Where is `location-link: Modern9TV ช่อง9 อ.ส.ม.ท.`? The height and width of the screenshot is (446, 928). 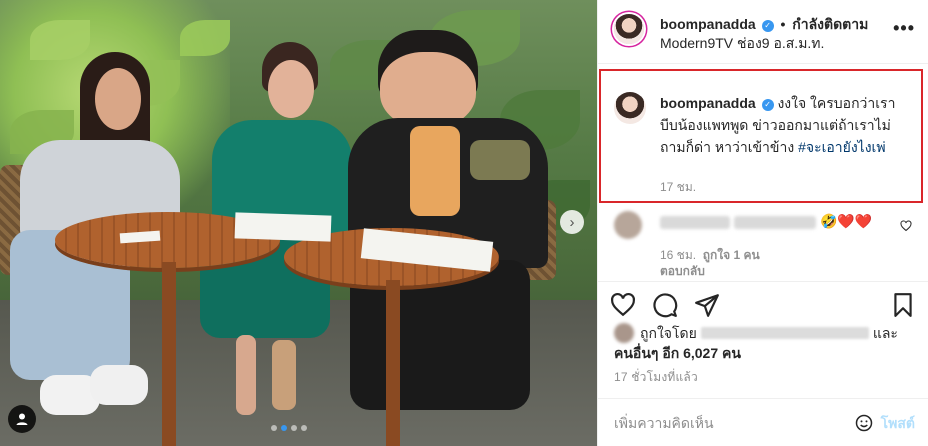 location-link: Modern9TV ช่อง9 อ.ส.ม.ท. is located at coordinates (742, 44).